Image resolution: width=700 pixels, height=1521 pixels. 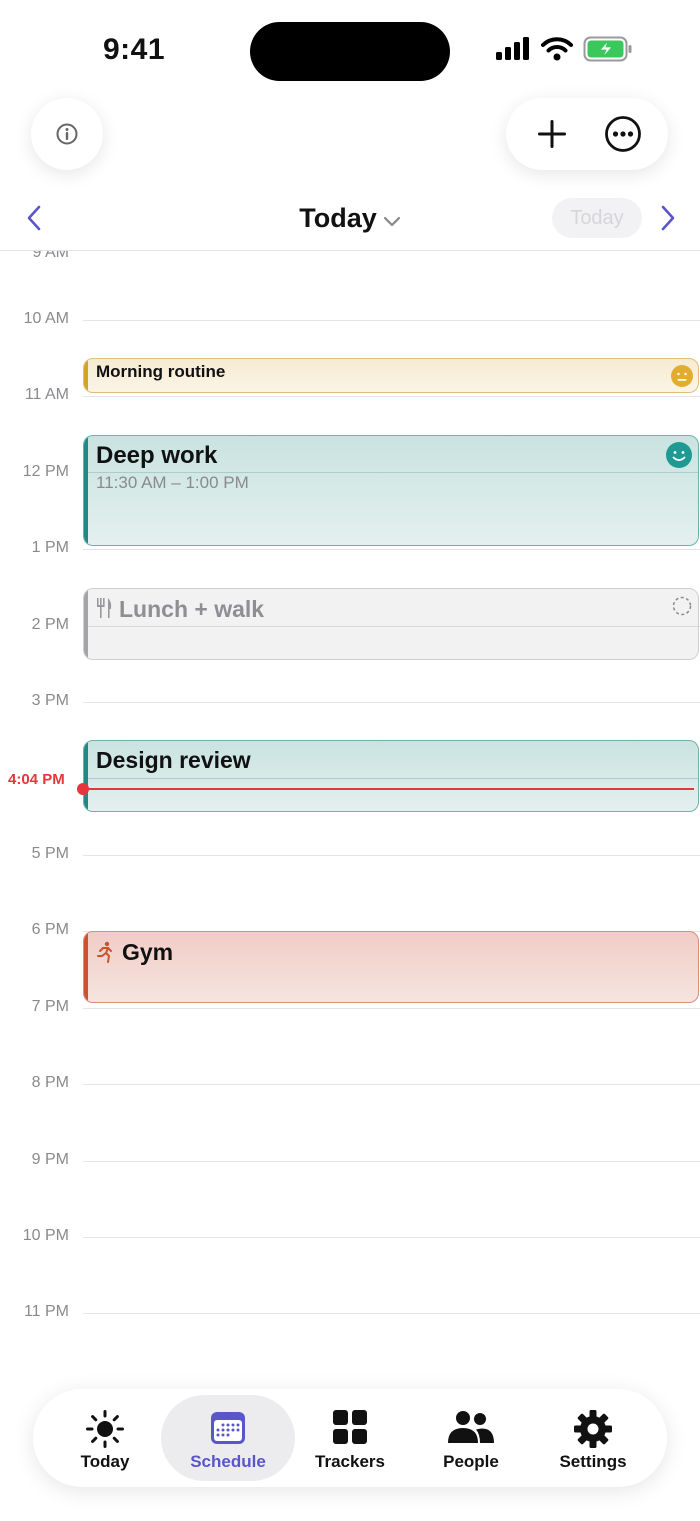 I want to click on smile-face-icon, so click(x=679, y=455).